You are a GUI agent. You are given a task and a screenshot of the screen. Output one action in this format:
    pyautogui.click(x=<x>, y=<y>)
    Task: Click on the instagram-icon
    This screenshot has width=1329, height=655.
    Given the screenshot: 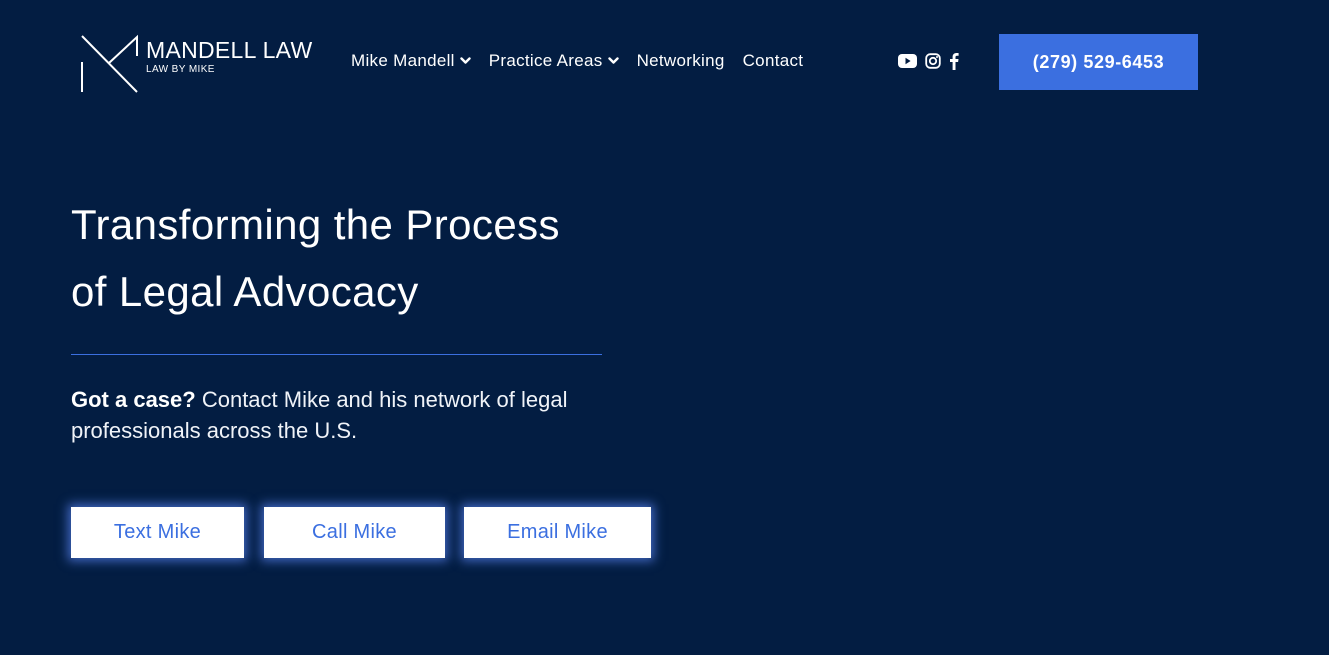 What is the action you would take?
    pyautogui.click(x=933, y=61)
    